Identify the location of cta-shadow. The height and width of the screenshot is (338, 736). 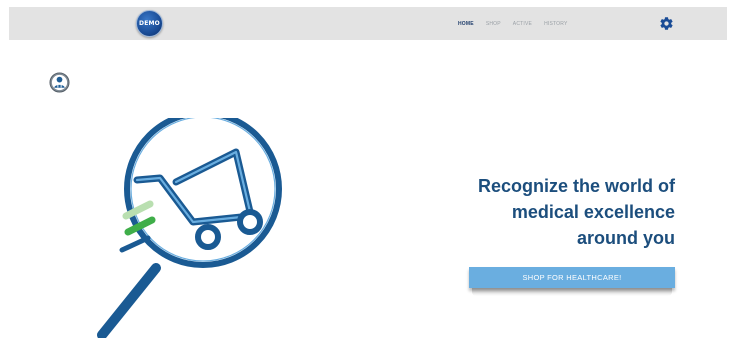
(572, 292).